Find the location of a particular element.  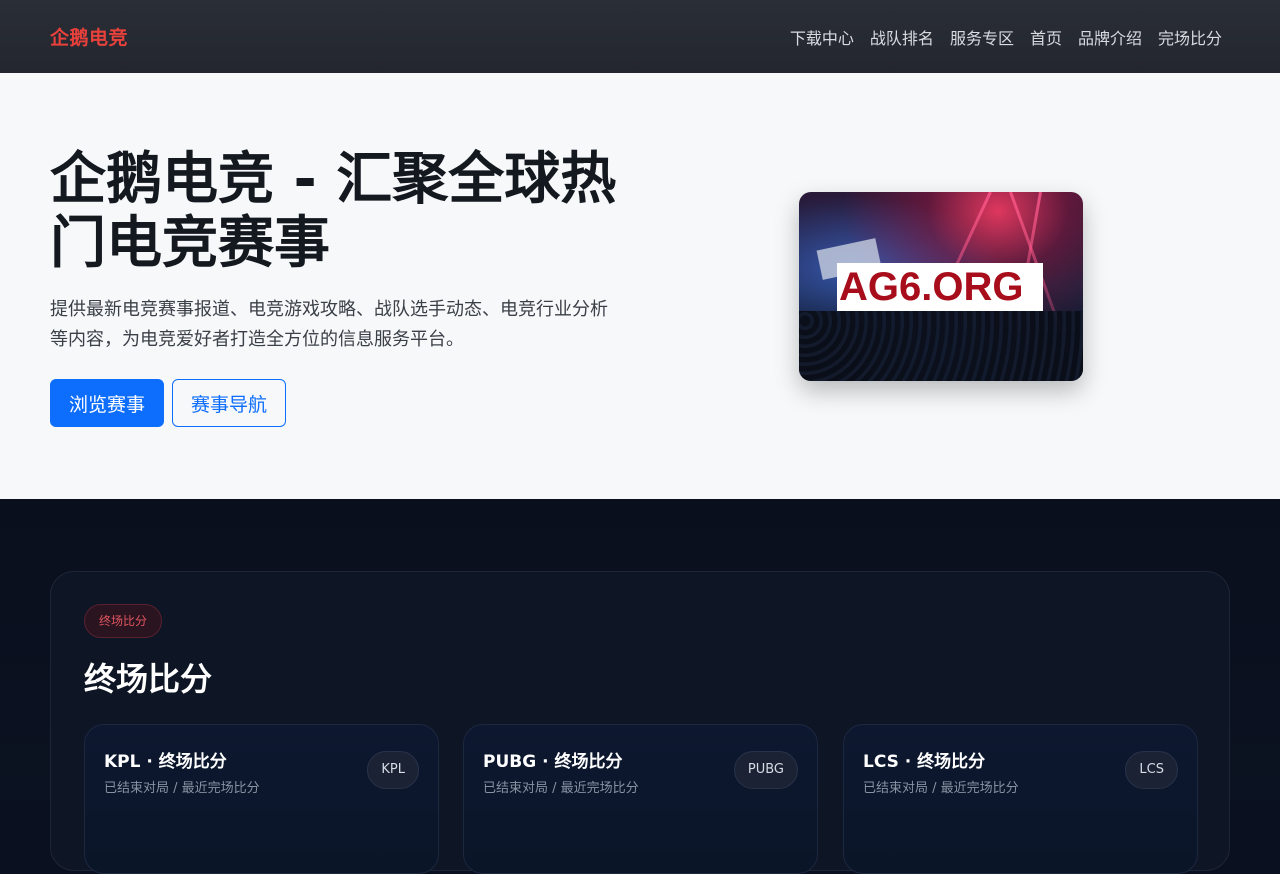

score-card-pubg: PUBG · 终场比分 已结束对局 / 最近完场比分 PUBG is located at coordinates (640, 799).